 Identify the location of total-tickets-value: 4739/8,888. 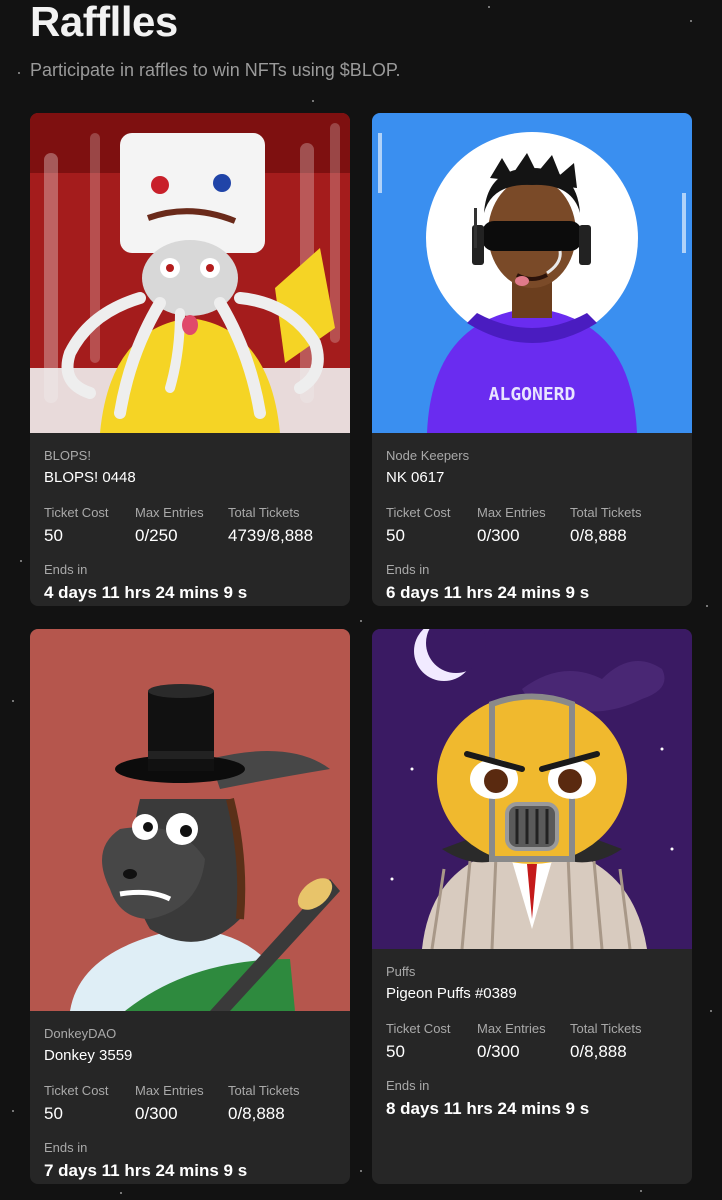
(271, 535).